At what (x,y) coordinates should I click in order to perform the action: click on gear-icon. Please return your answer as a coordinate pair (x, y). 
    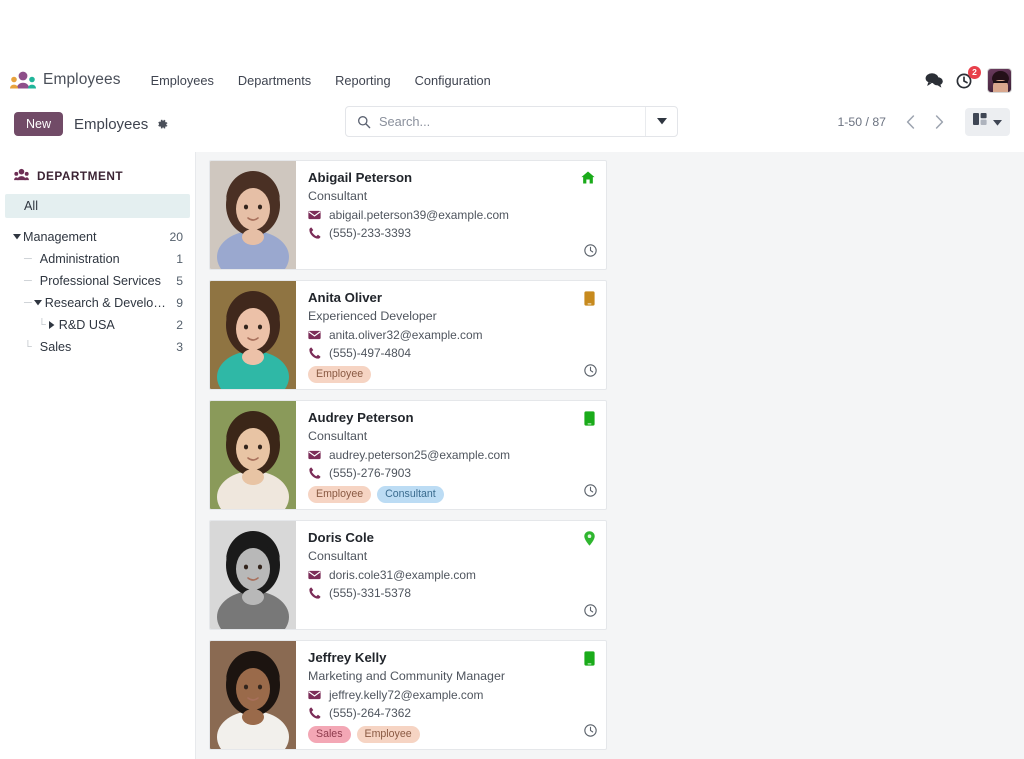
    Looking at the image, I should click on (162, 124).